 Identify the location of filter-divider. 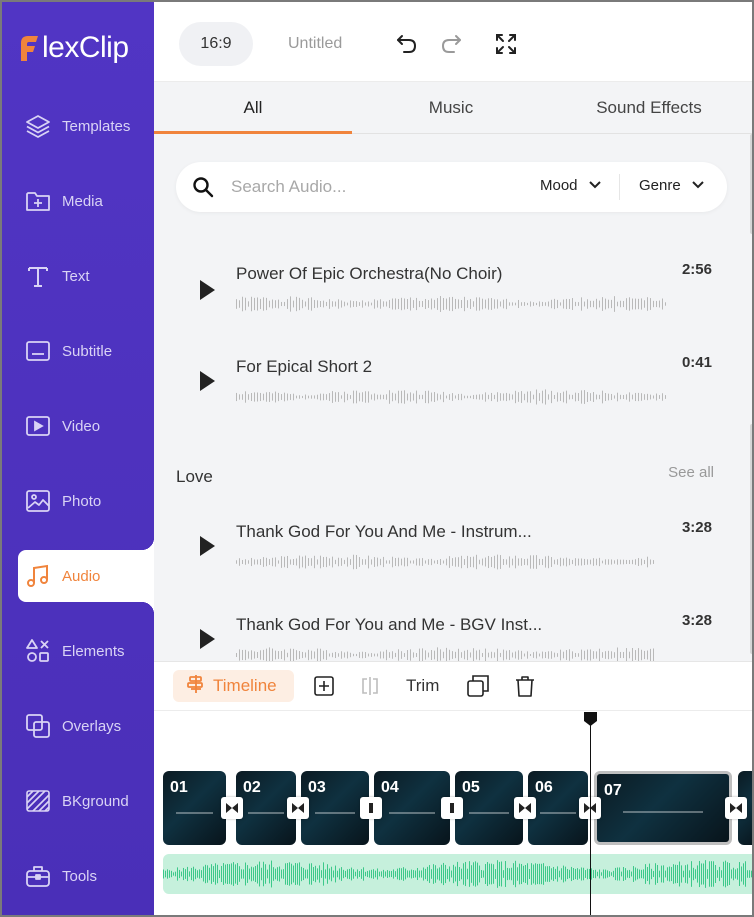
(619, 187).